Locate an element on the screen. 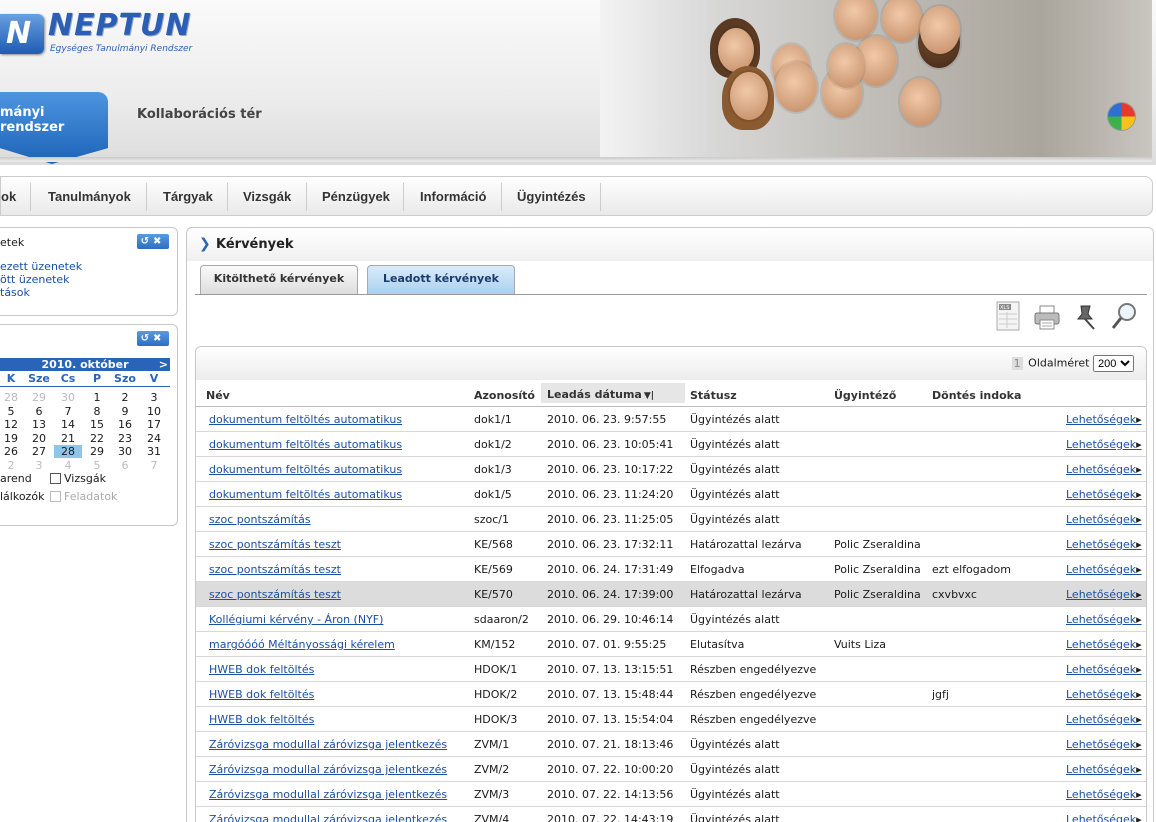 This screenshot has width=1156, height=822. menu-item-subjects: Tárgyak is located at coordinates (188, 196).